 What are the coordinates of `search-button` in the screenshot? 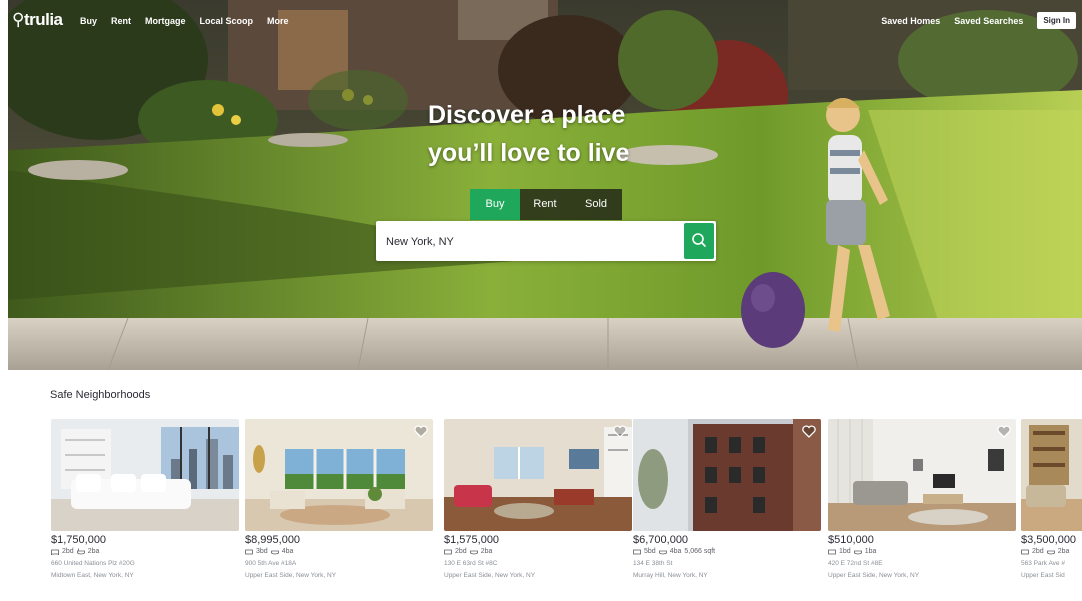 It's located at (699, 241).